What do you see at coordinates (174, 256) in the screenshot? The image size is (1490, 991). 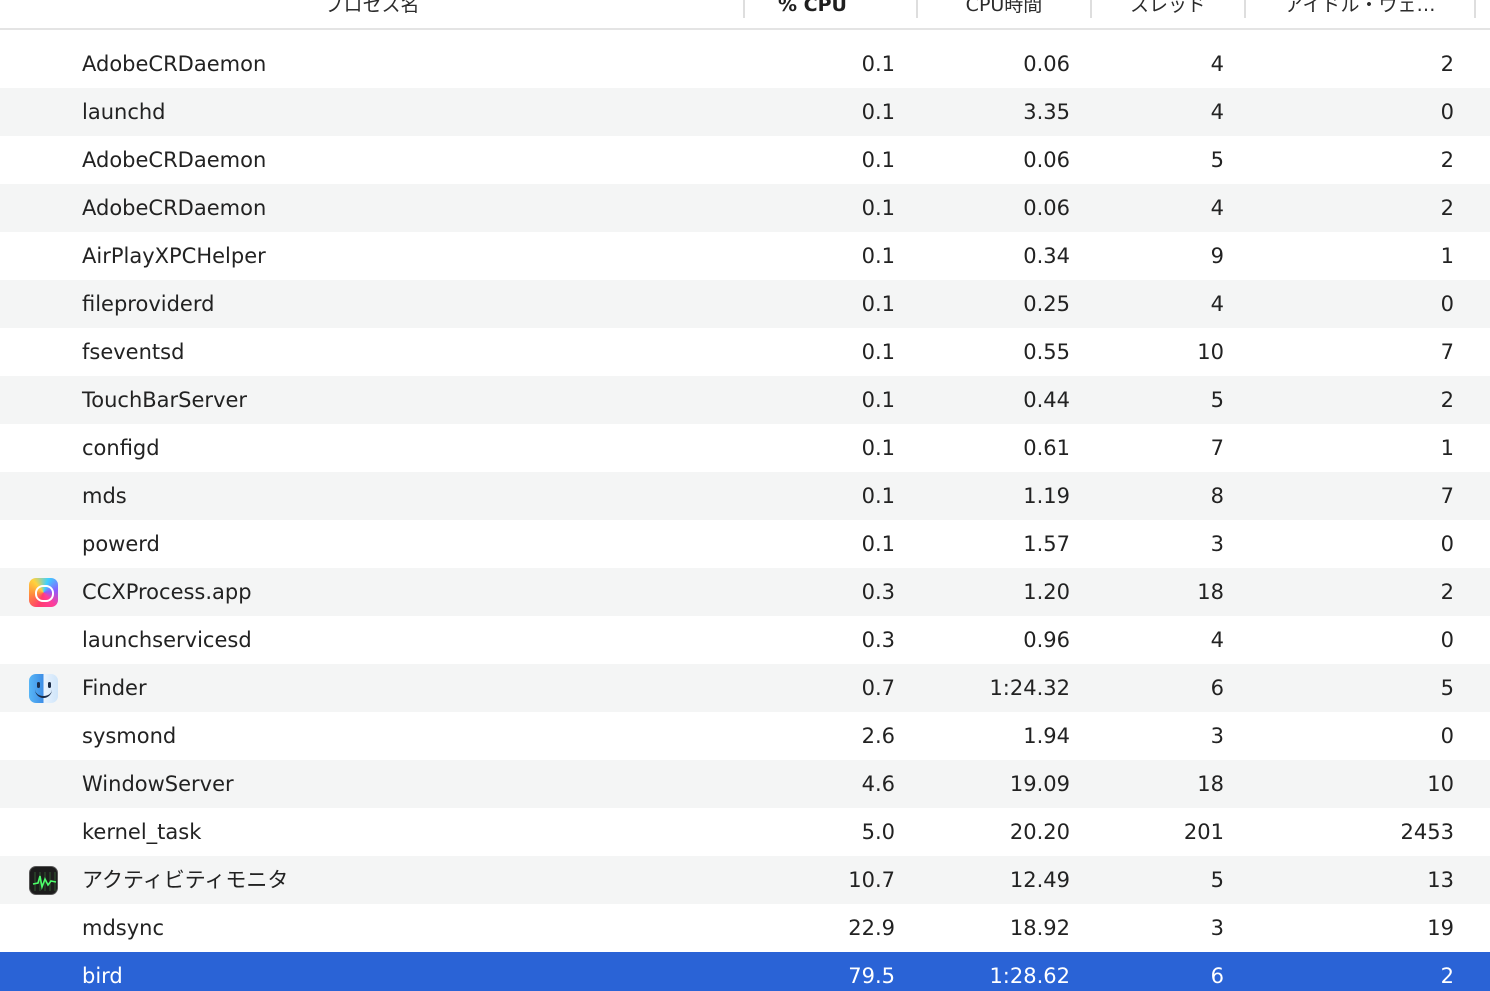 I see `process-name: AirPlayXPCHelper` at bounding box center [174, 256].